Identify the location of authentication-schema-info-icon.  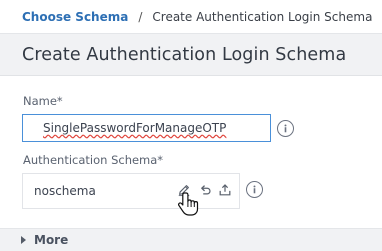
(254, 189).